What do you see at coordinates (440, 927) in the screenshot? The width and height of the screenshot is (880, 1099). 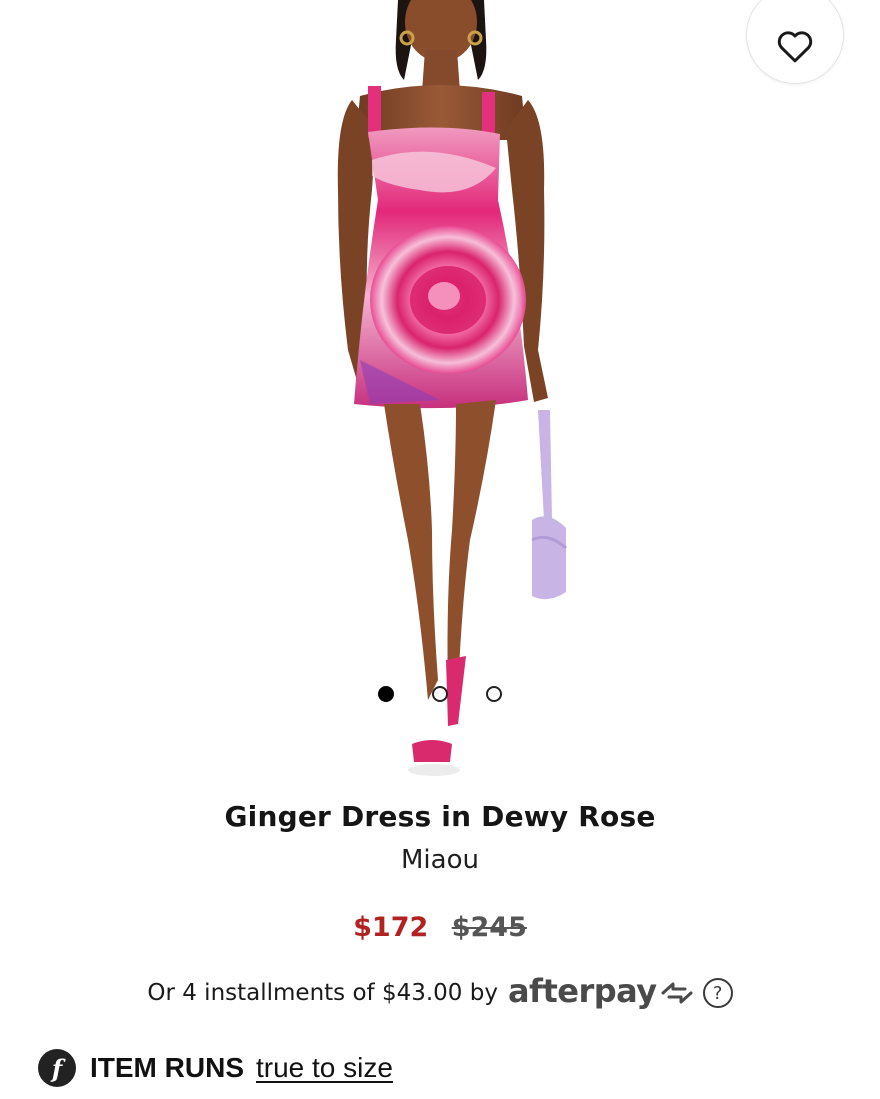 I see `price-row: $172 $245` at bounding box center [440, 927].